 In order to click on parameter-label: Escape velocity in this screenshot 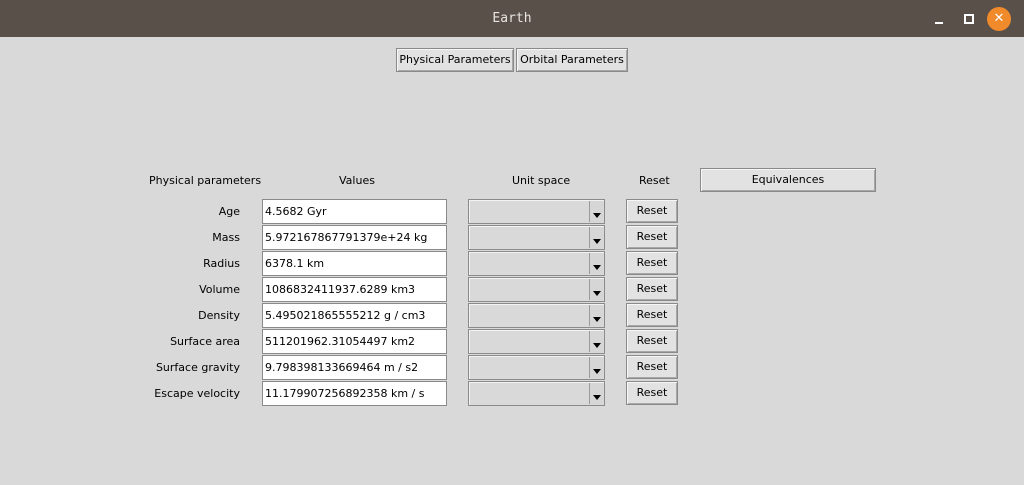, I will do `click(197, 393)`.